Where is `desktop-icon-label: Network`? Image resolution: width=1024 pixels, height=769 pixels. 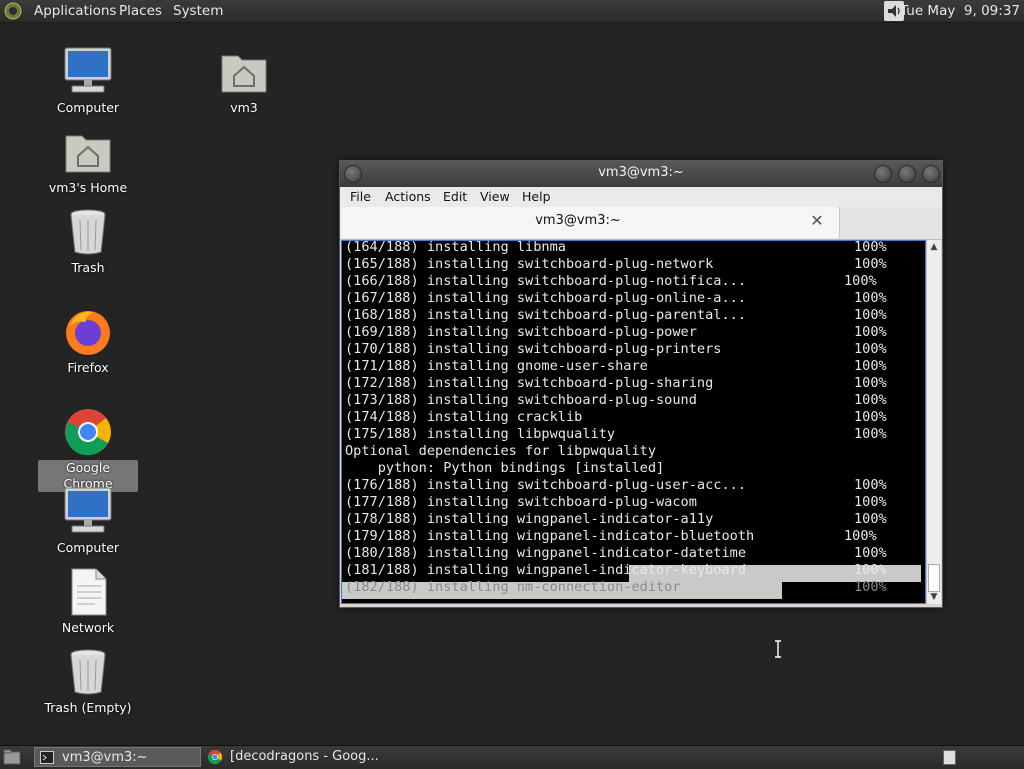
desktop-icon-label: Network is located at coordinates (88, 627).